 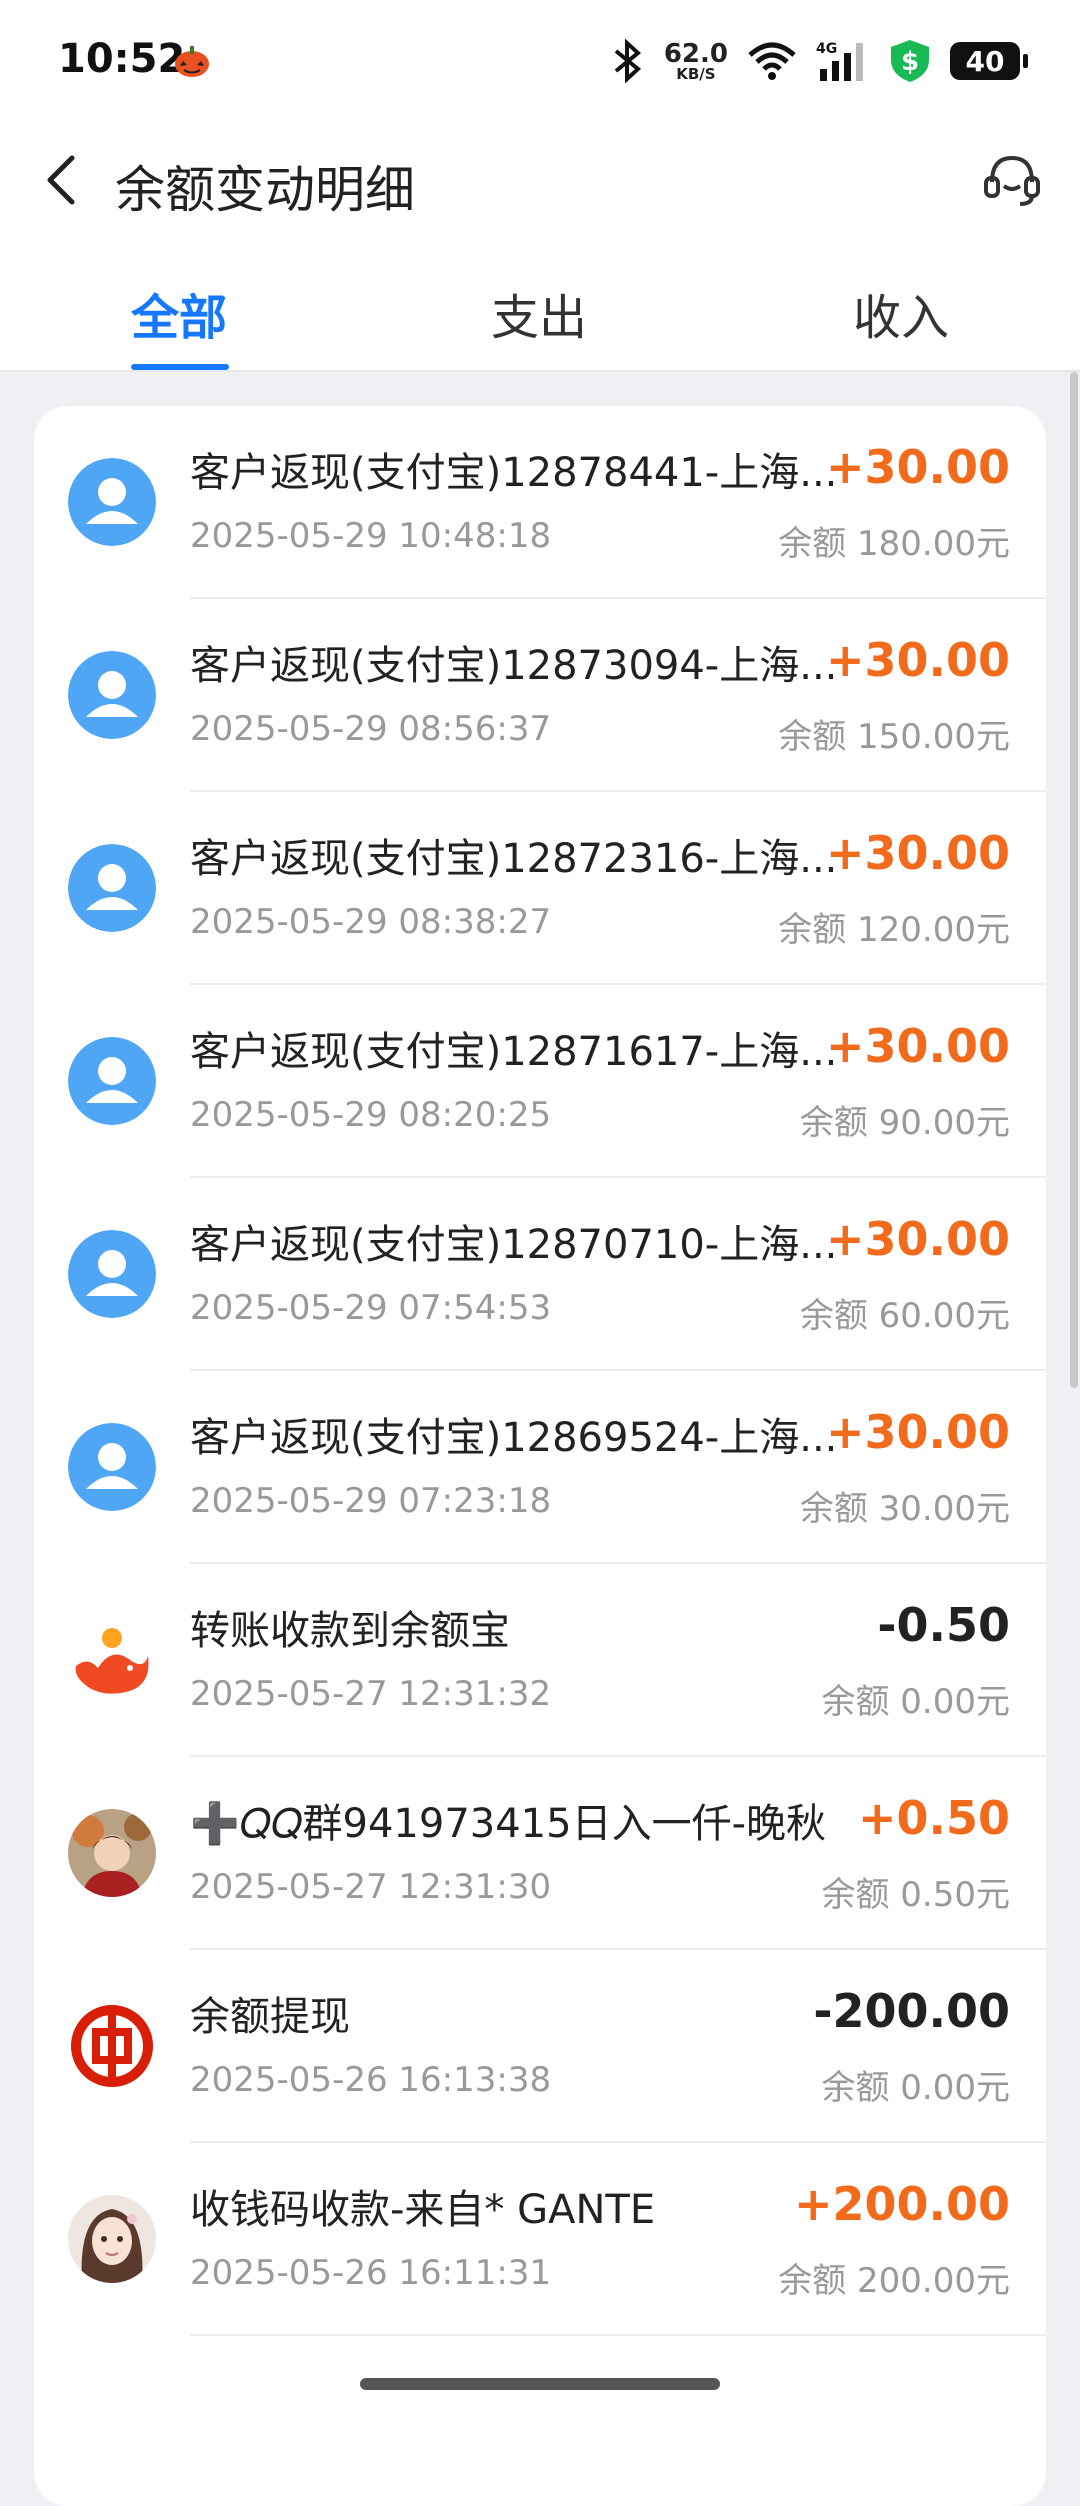 What do you see at coordinates (985, 61) in the screenshot?
I see `battery-level: 40` at bounding box center [985, 61].